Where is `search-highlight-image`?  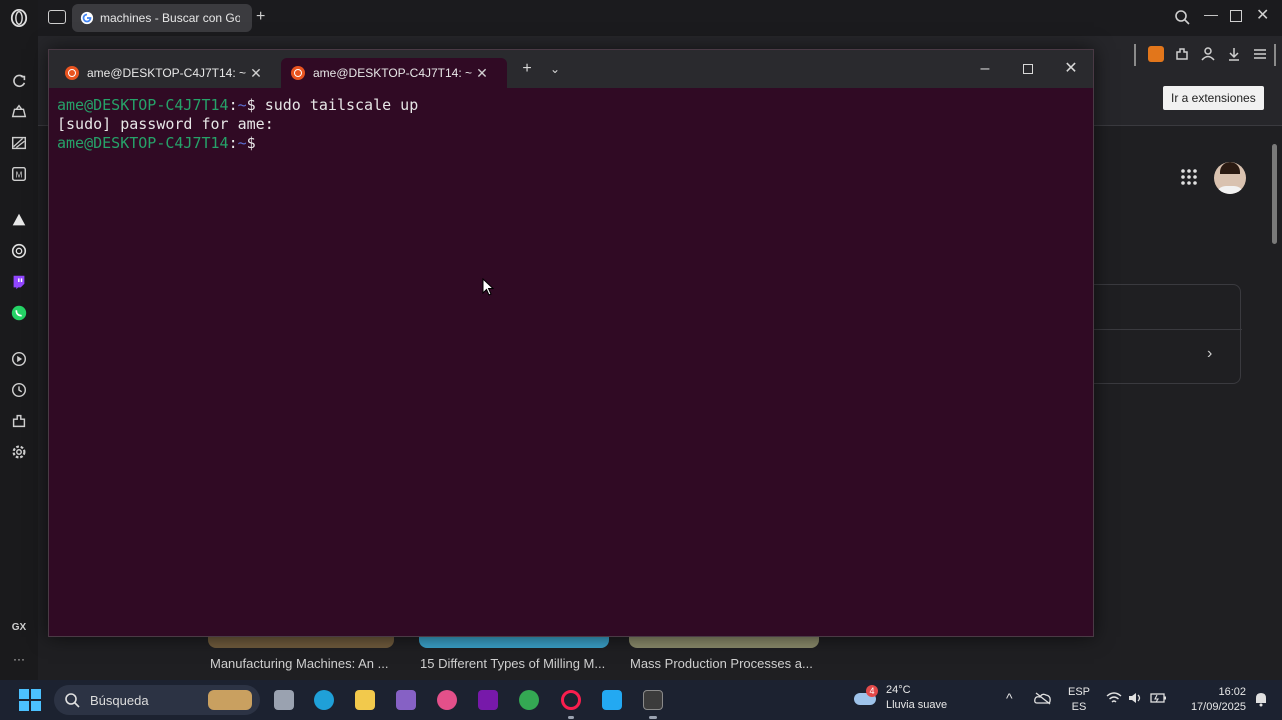
search-highlight-image is located at coordinates (230, 700).